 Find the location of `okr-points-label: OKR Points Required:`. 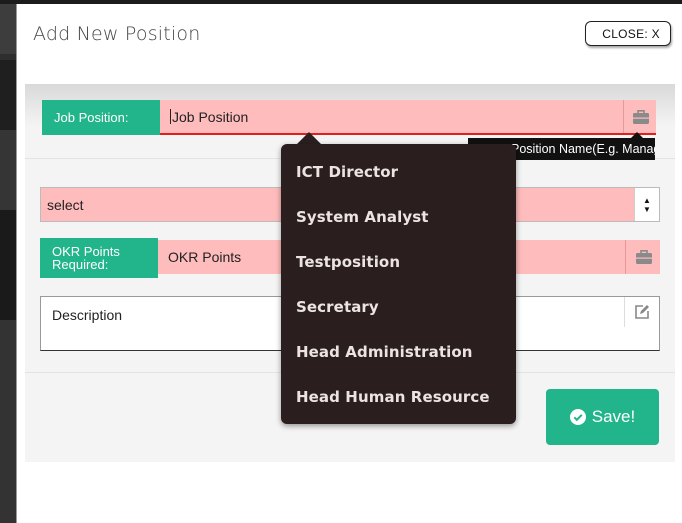

okr-points-label: OKR Points Required: is located at coordinates (99, 258).